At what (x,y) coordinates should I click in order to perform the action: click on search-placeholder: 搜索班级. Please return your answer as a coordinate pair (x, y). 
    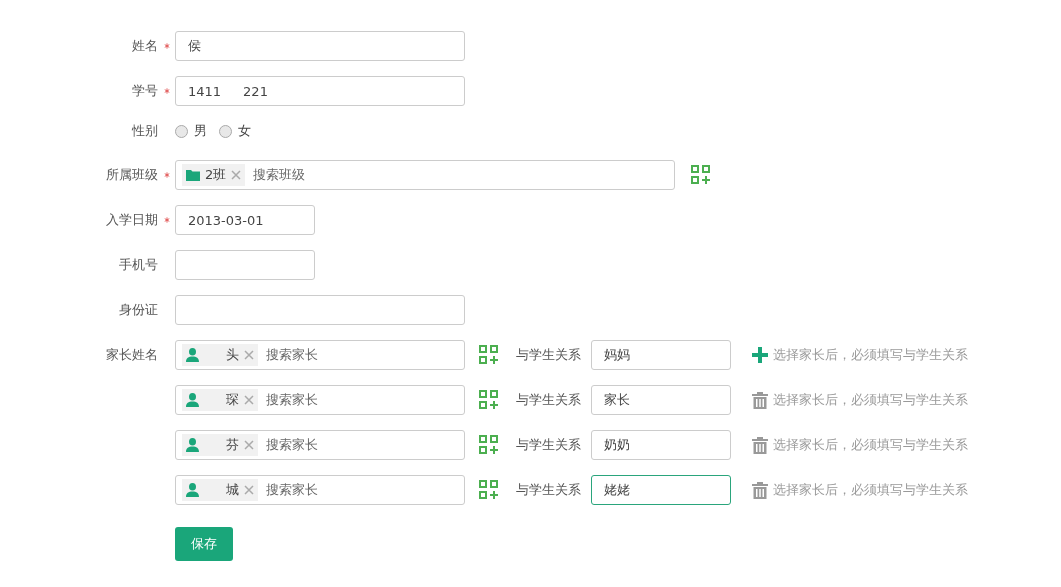
    Looking at the image, I should click on (279, 175).